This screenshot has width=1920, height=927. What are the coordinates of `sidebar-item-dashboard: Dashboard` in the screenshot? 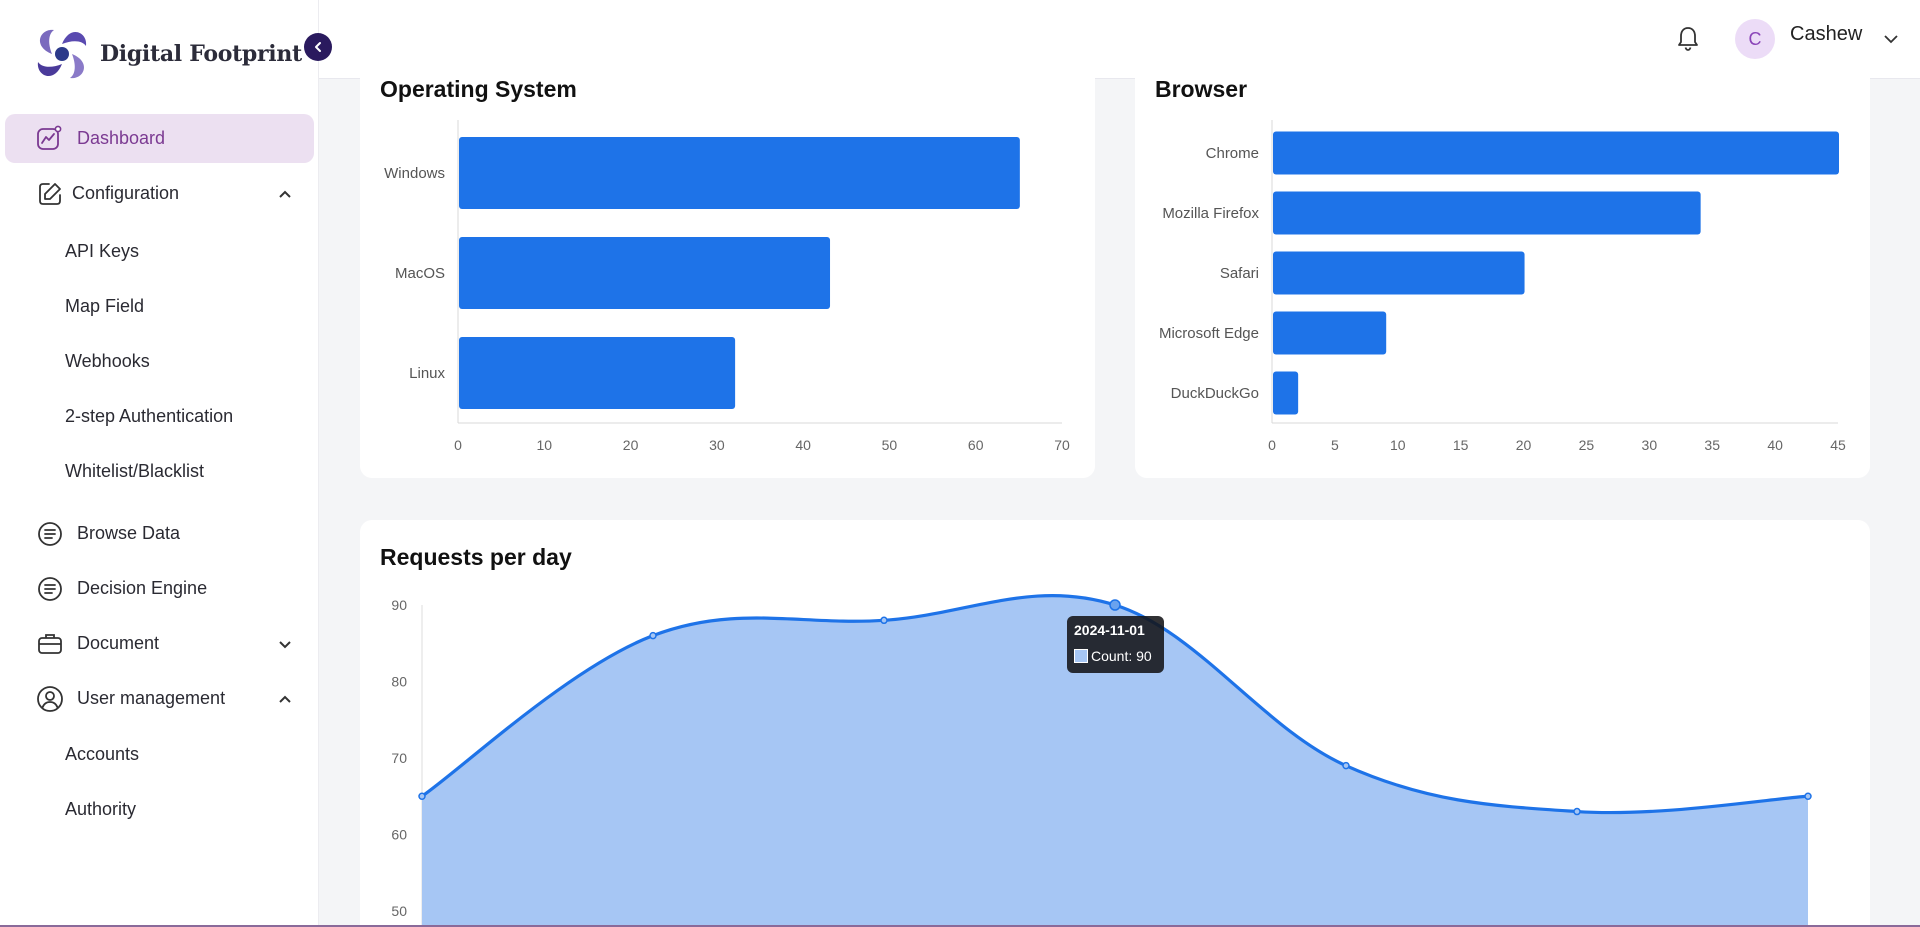 It's located at (159, 138).